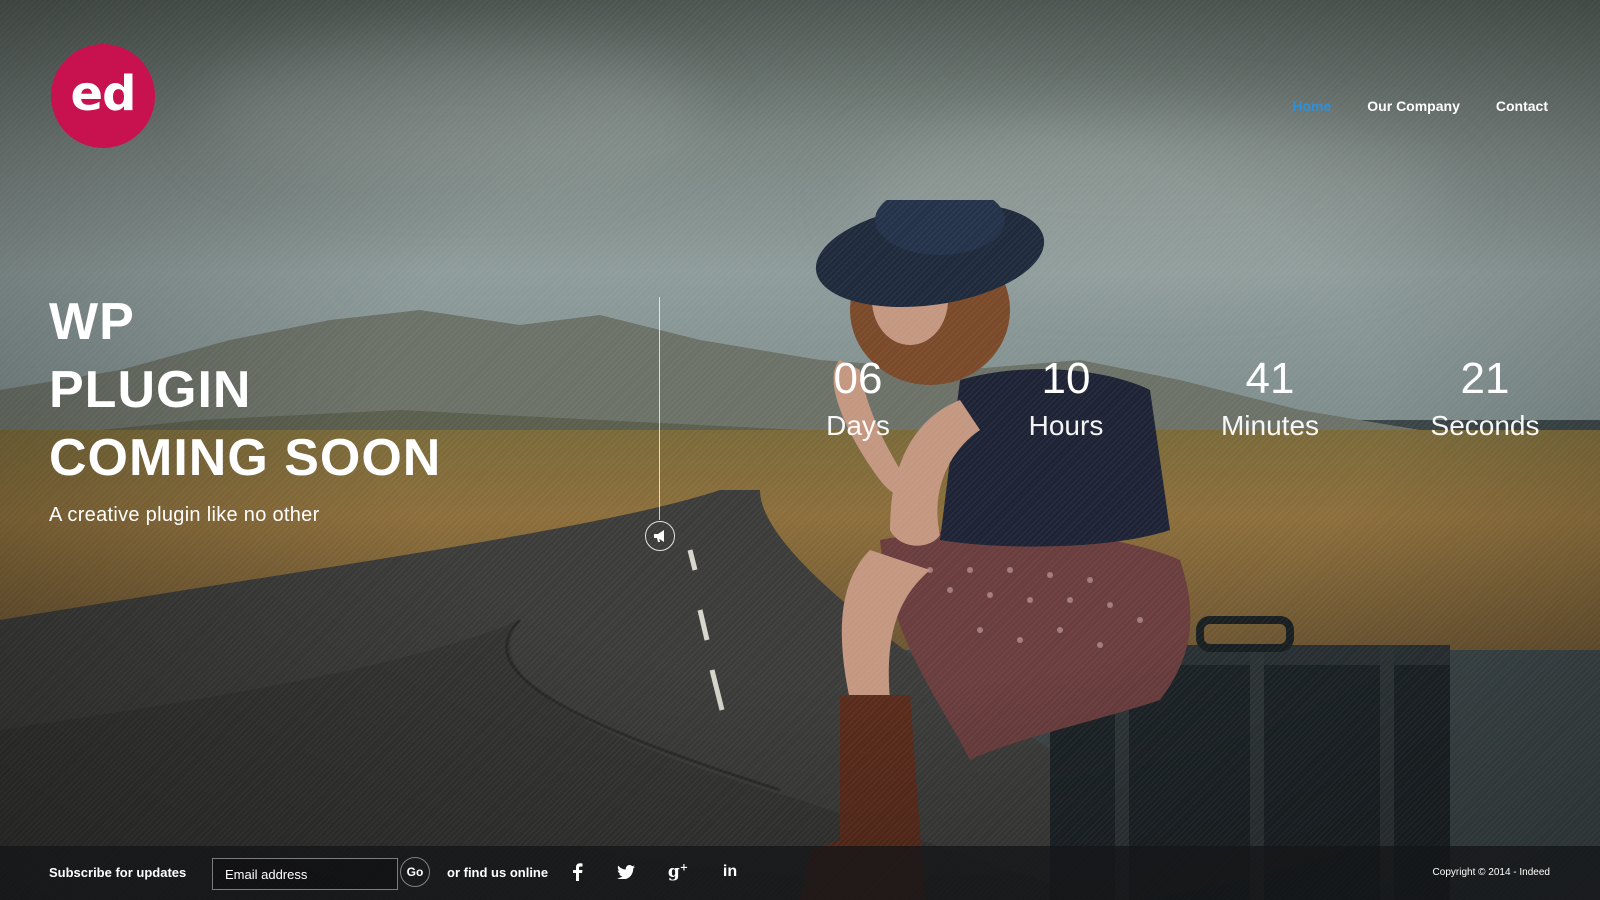 Image resolution: width=1600 pixels, height=900 pixels. I want to click on announcement-button, so click(660, 536).